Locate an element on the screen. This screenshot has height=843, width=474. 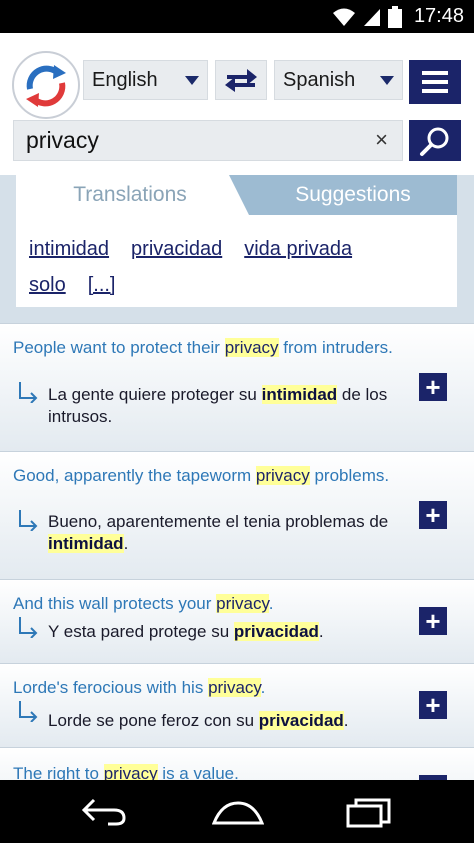
swap-icon is located at coordinates (241, 80).